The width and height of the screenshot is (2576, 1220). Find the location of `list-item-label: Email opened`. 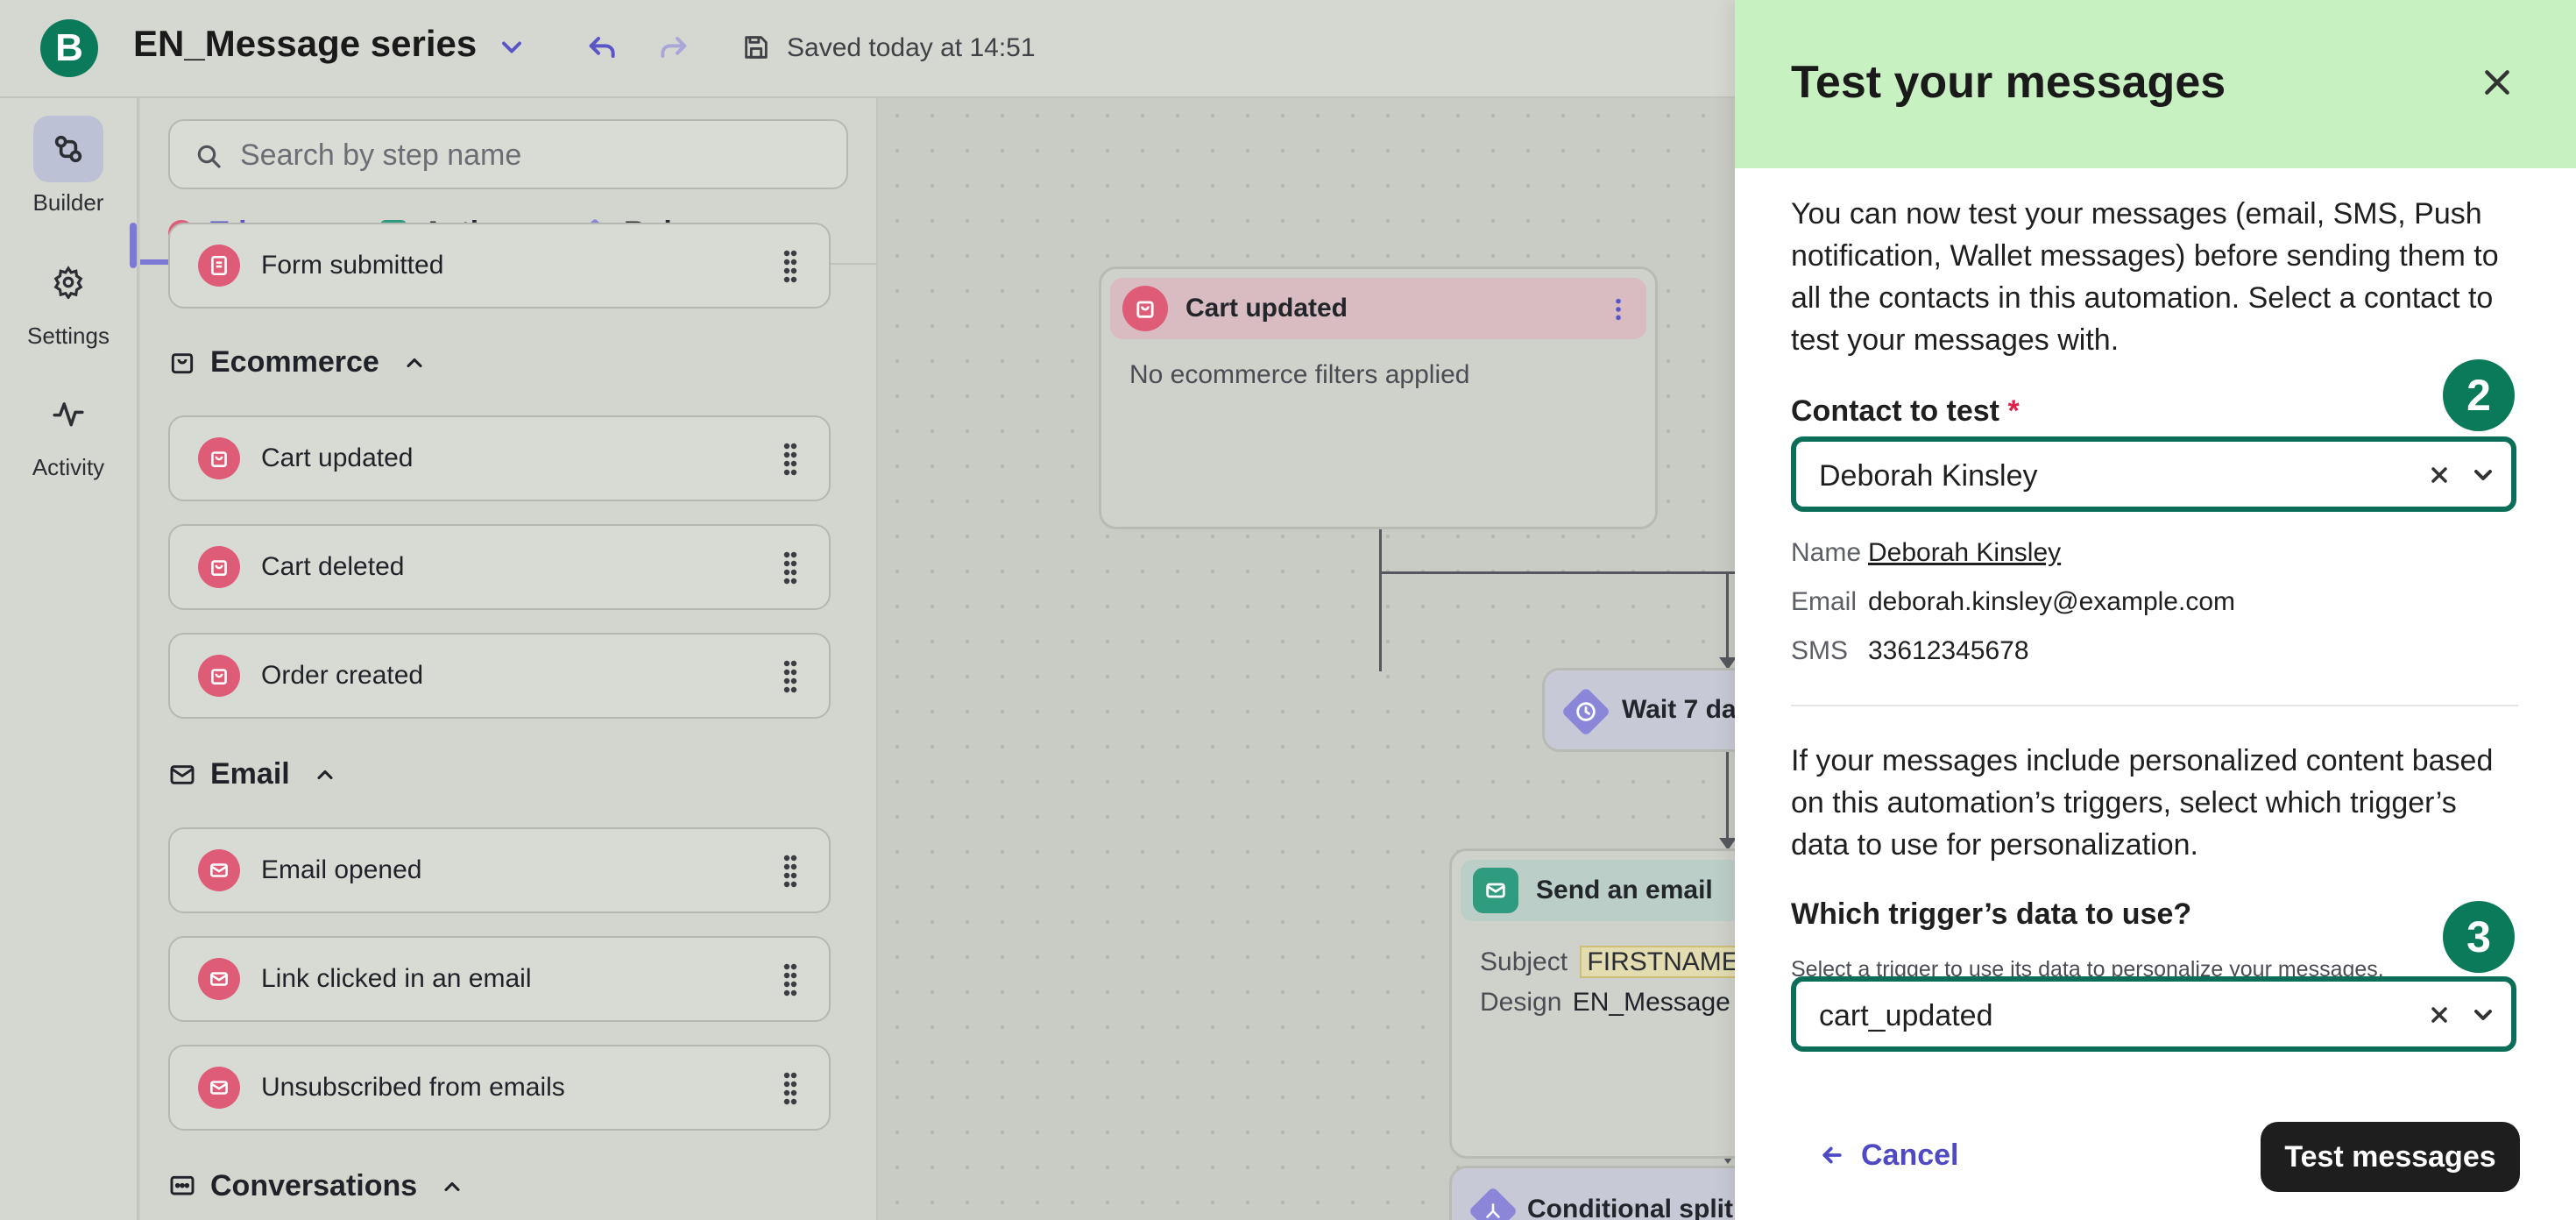

list-item-label: Email opened is located at coordinates (341, 869).